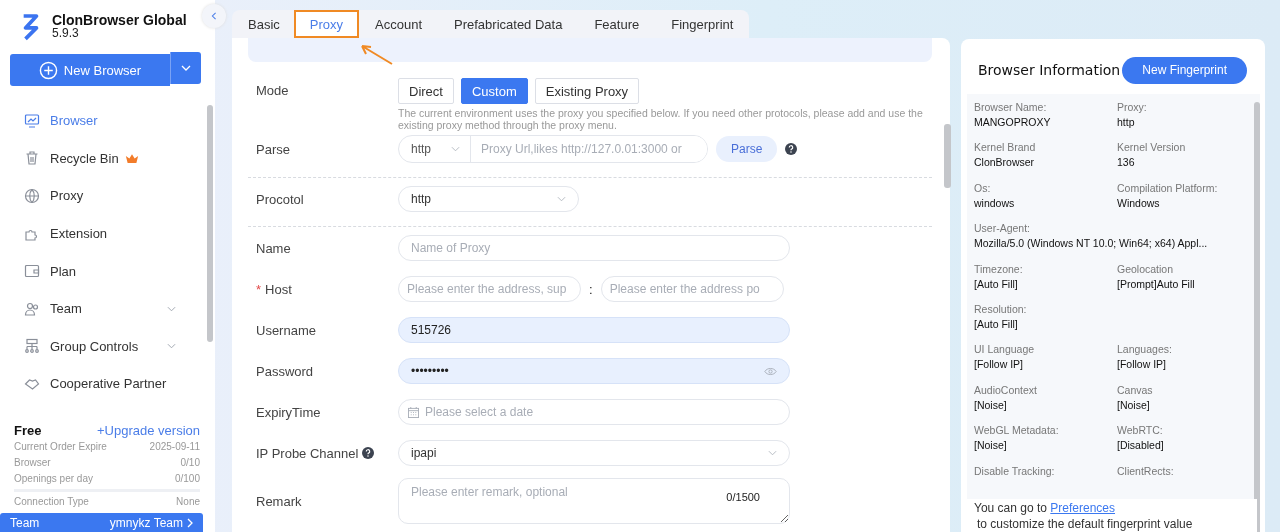  Describe the element at coordinates (1017, 431) in the screenshot. I see `info-label: WebGL Metadata:` at that location.